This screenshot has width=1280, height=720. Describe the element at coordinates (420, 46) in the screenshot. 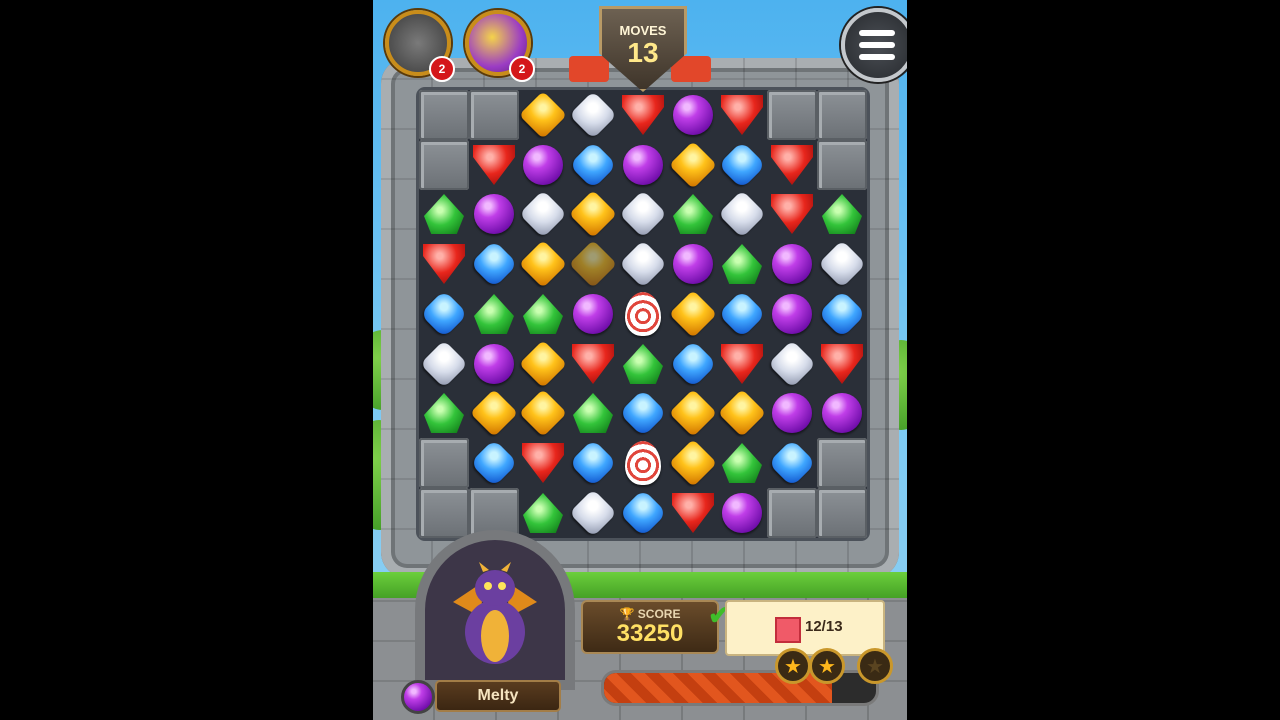

I see `hammer-booster-button: 2` at that location.